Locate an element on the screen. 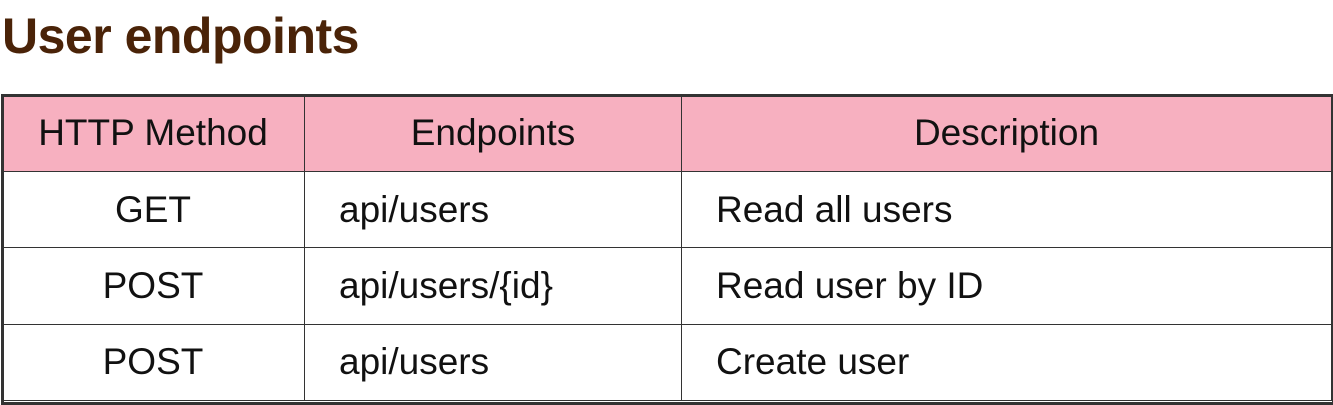 The image size is (1333, 405). cell-description: Read all users is located at coordinates (1006, 209).